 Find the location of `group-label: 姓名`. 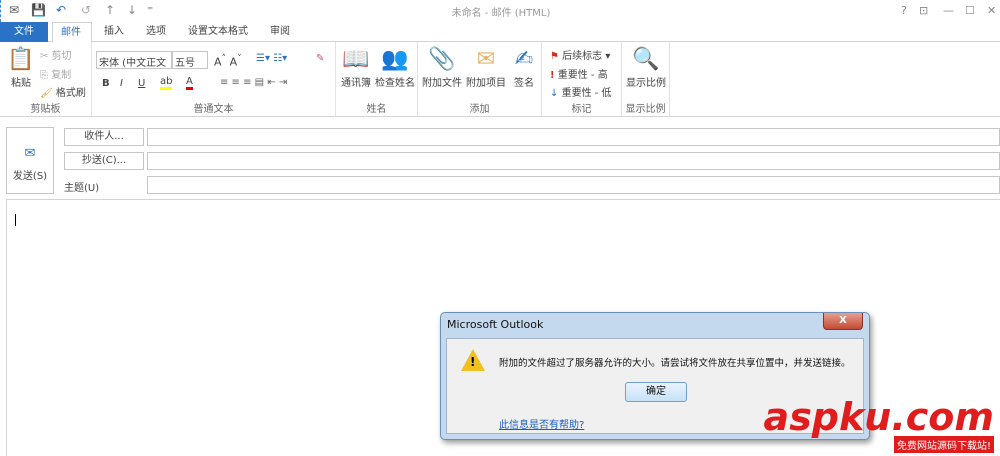

group-label: 姓名 is located at coordinates (376, 109).